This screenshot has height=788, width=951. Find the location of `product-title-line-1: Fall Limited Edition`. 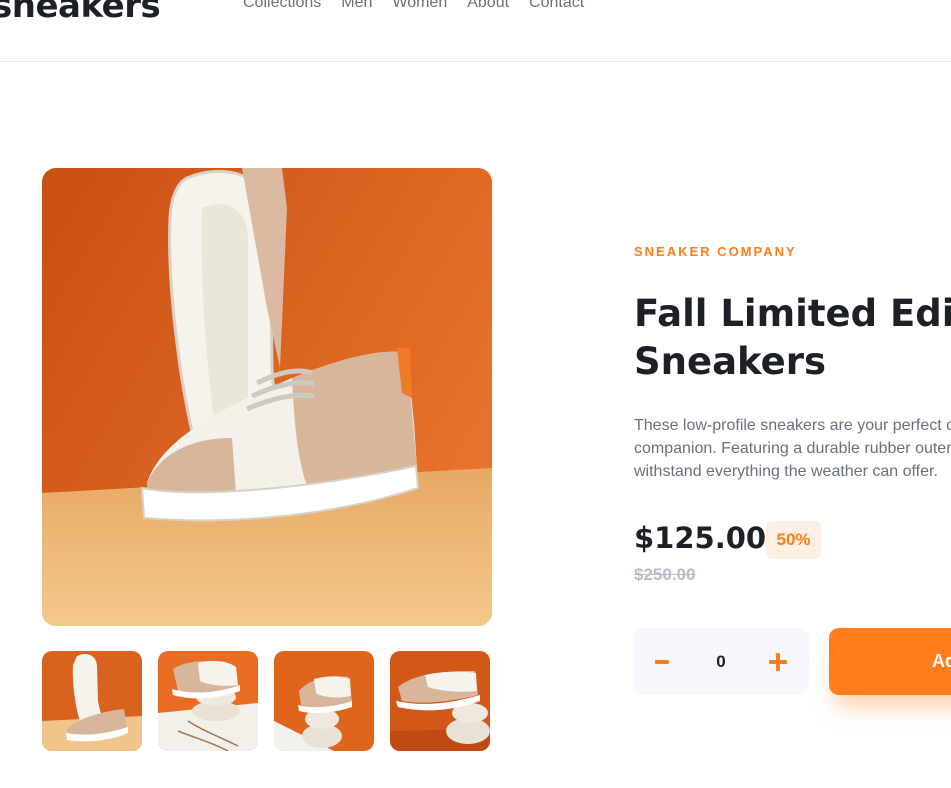

product-title-line-1: Fall Limited Edition is located at coordinates (792, 313).